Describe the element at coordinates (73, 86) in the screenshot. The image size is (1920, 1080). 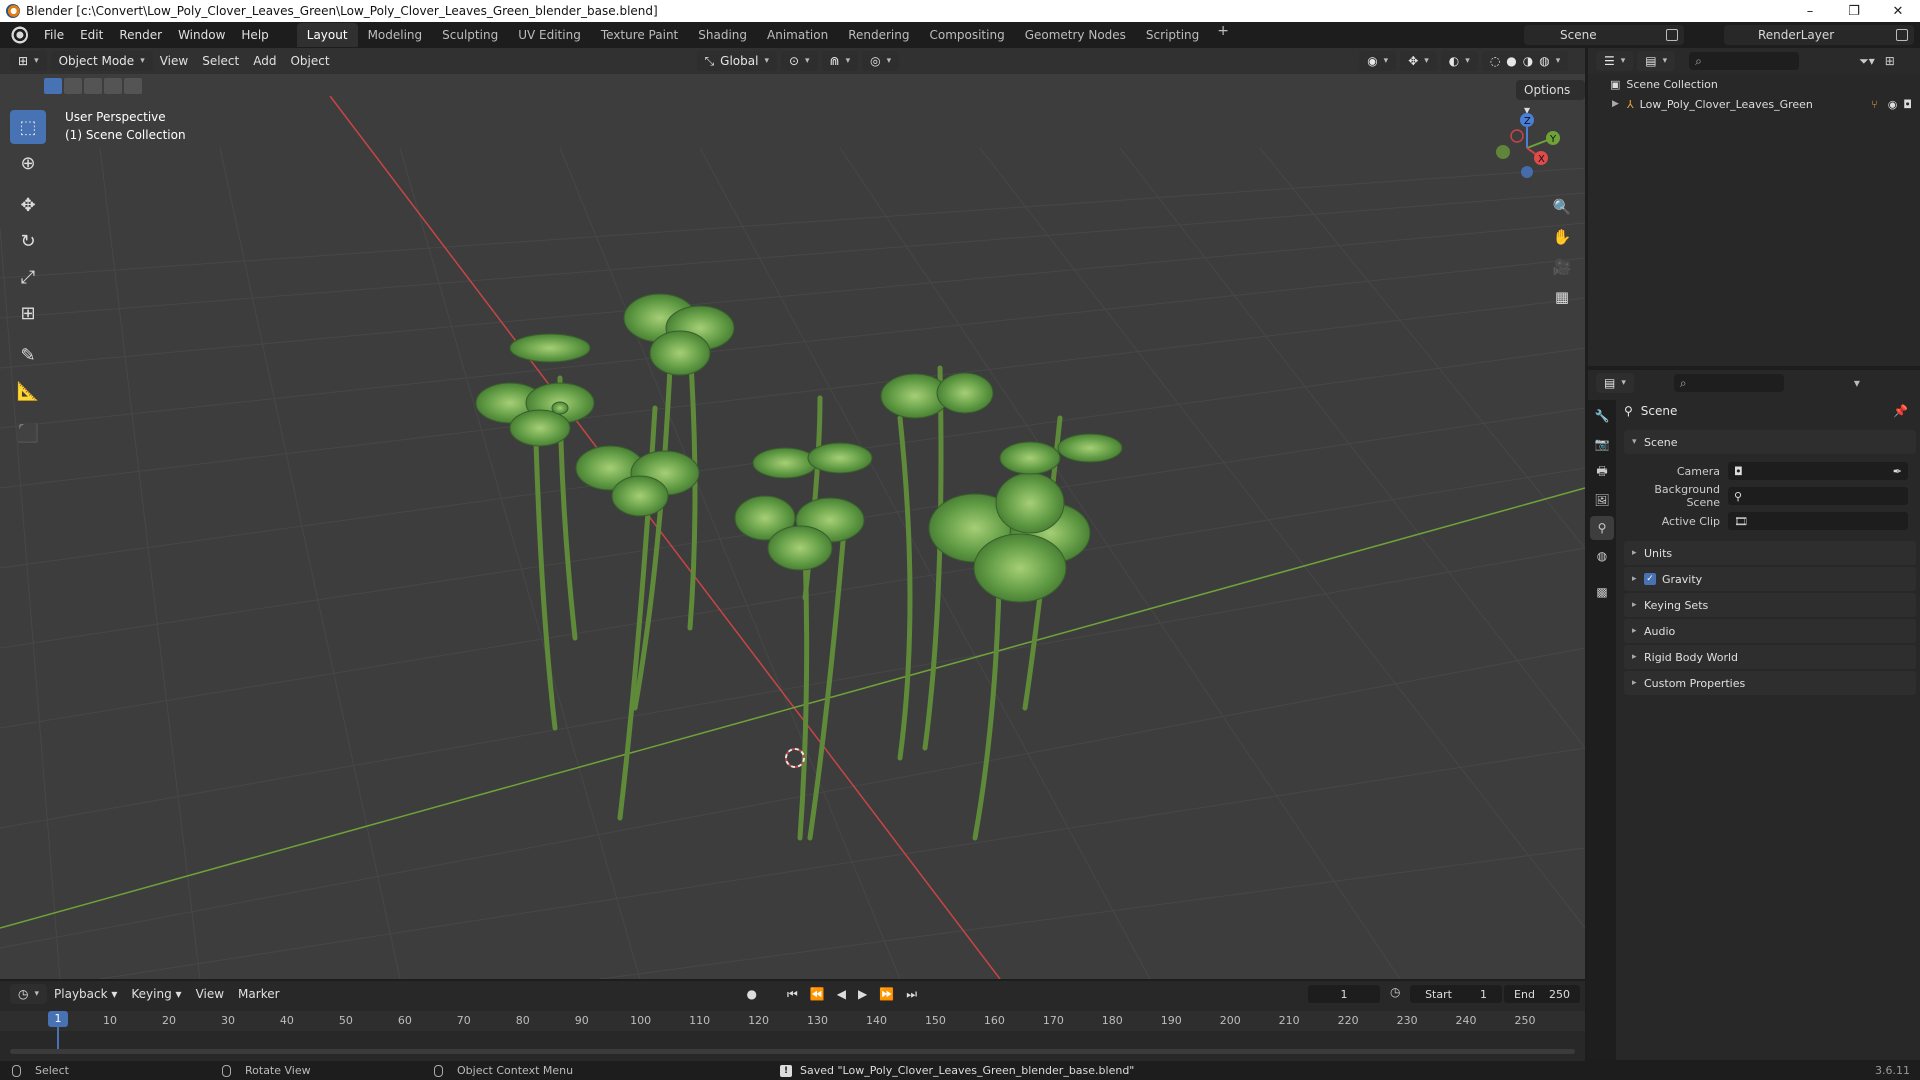
I see `select-extend-button` at that location.